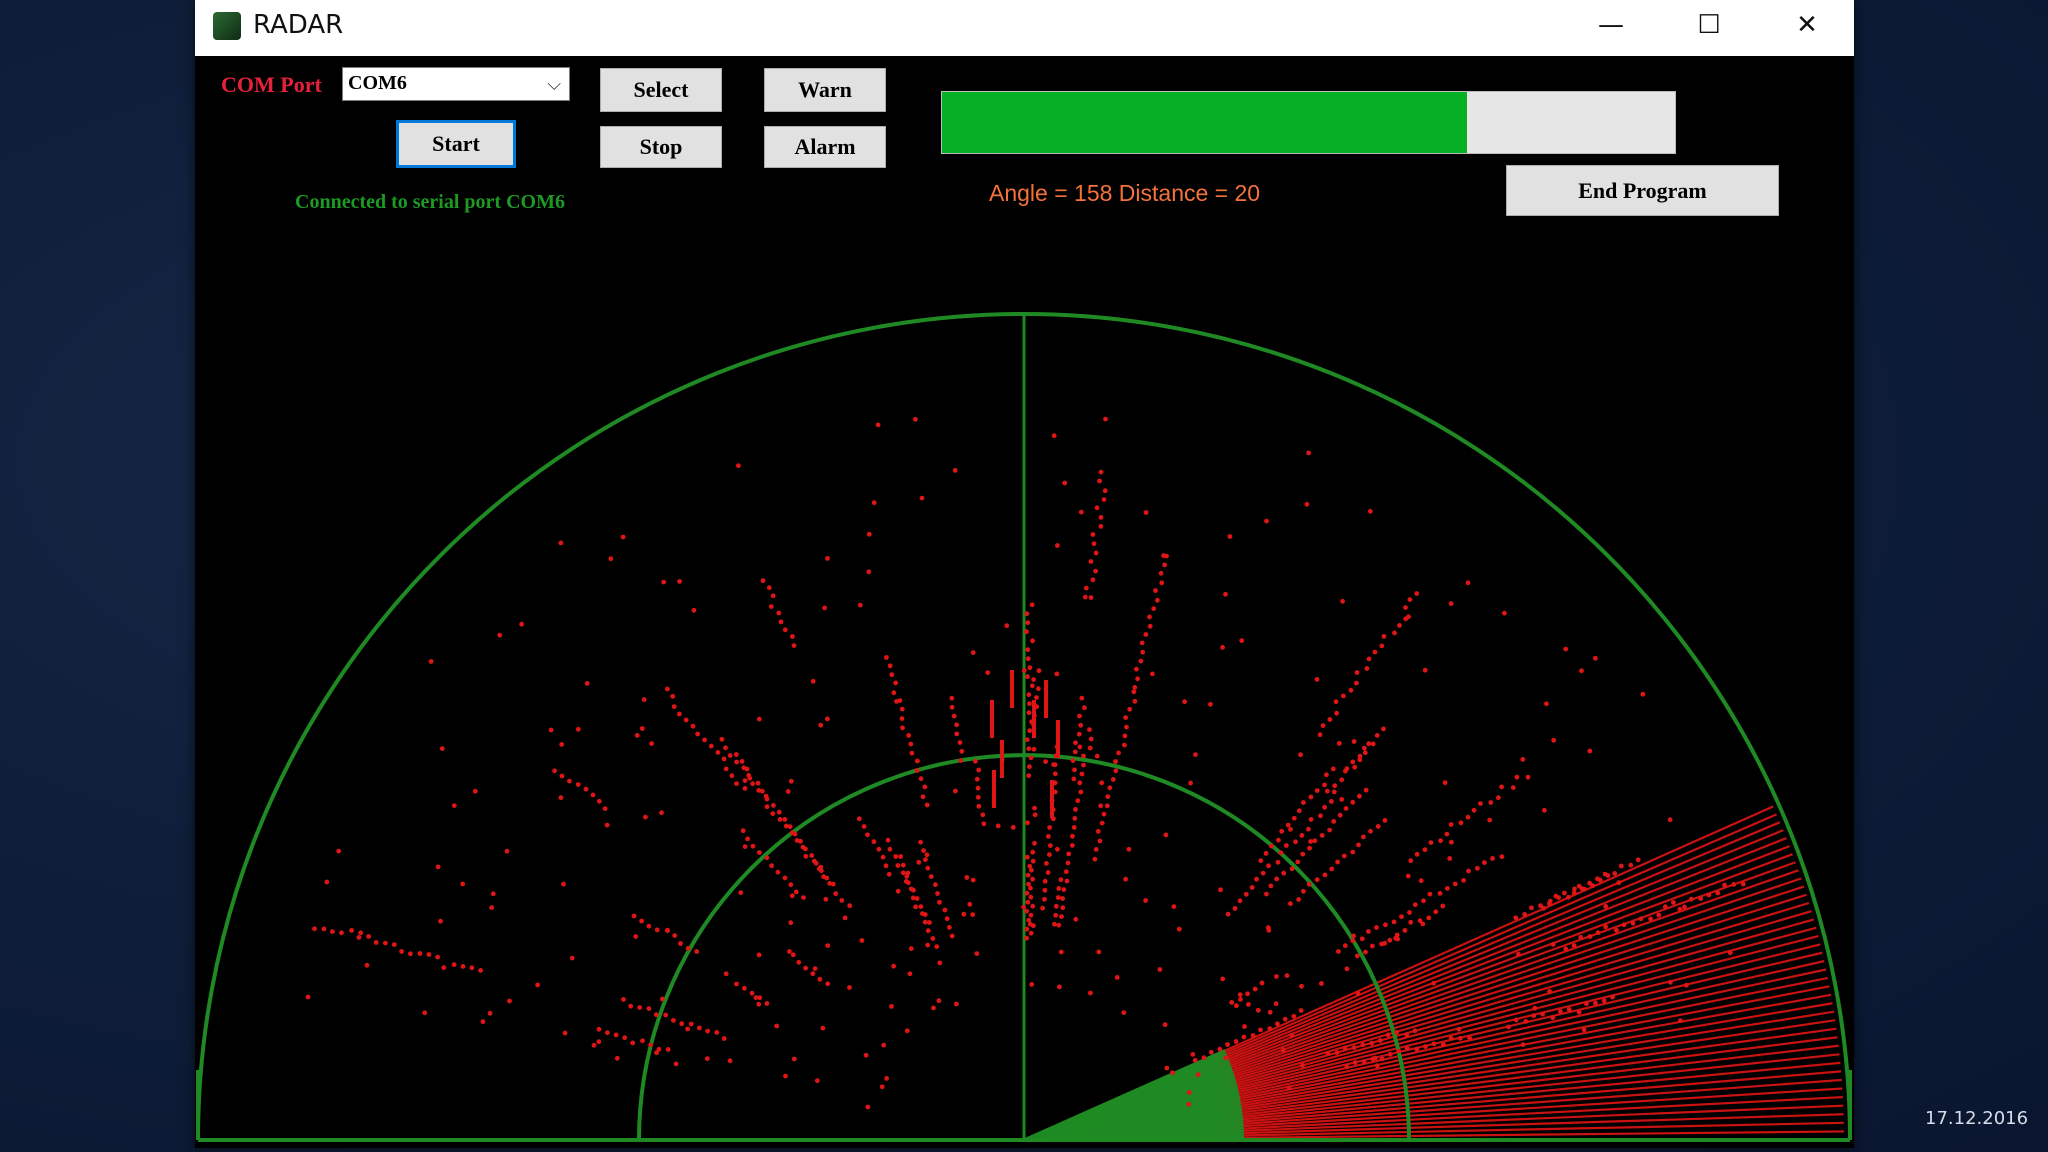  Describe the element at coordinates (456, 144) in the screenshot. I see `start-button: Start` at that location.